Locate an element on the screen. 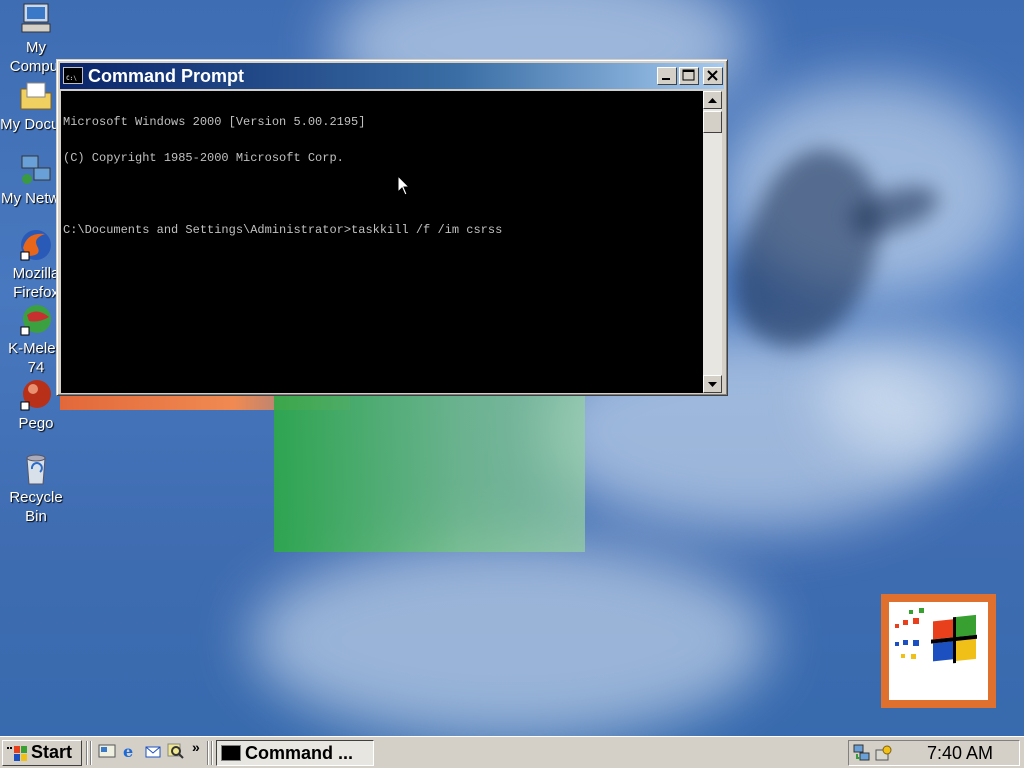 This screenshot has width=1024, height=768. scroll-up-button is located at coordinates (712, 100).